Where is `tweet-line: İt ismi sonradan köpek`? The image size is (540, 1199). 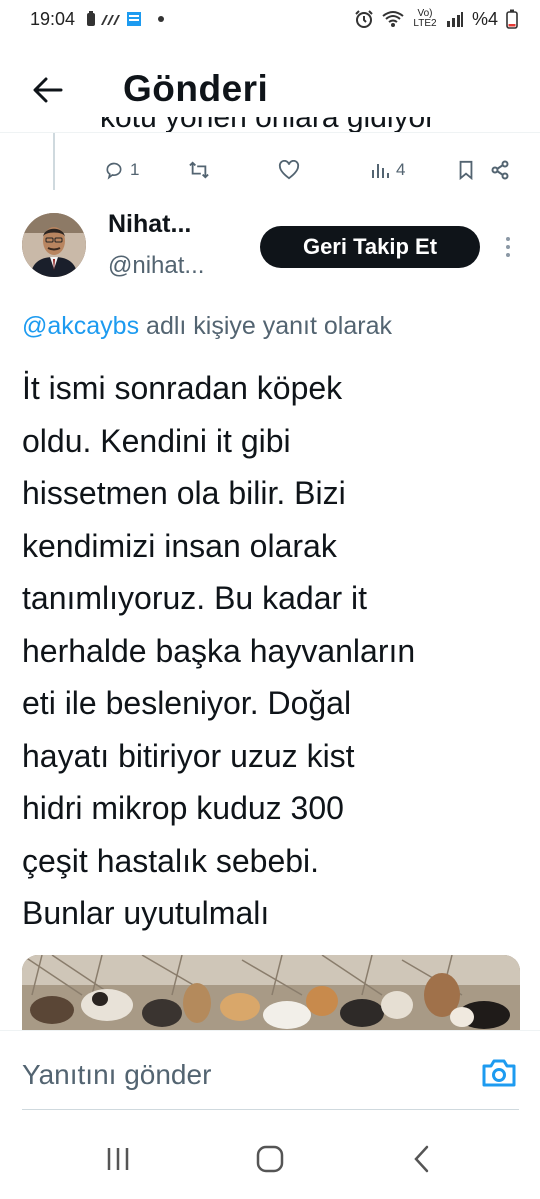 tweet-line: İt ismi sonradan köpek is located at coordinates (182, 388).